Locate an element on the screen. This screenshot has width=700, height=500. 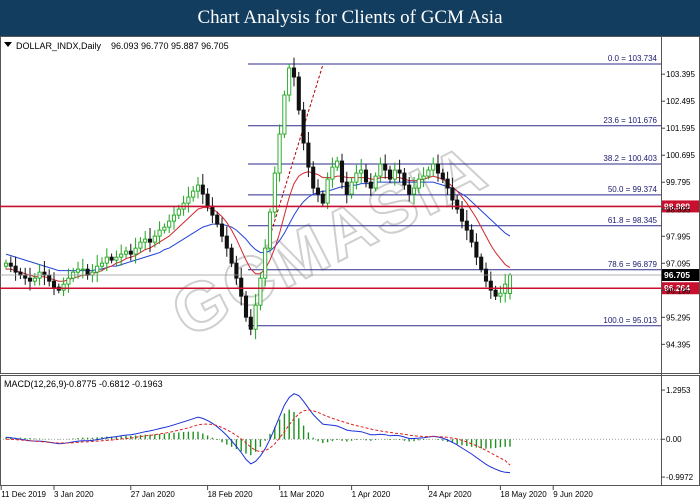
price-tick-label: 101.595 is located at coordinates (680, 128).